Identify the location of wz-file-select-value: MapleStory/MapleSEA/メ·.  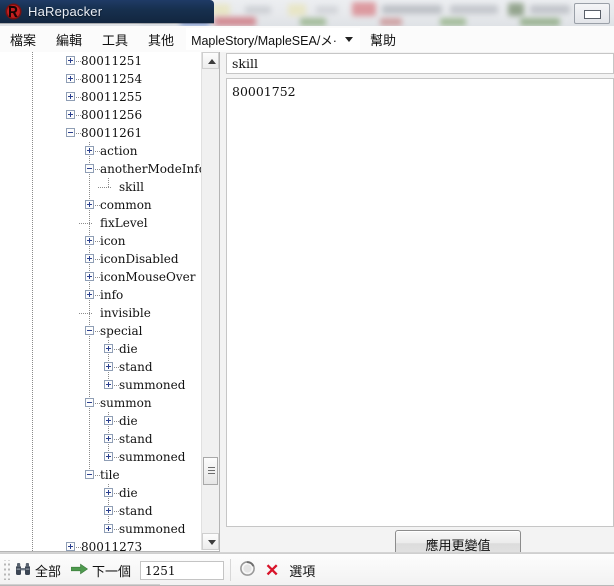
(264, 40).